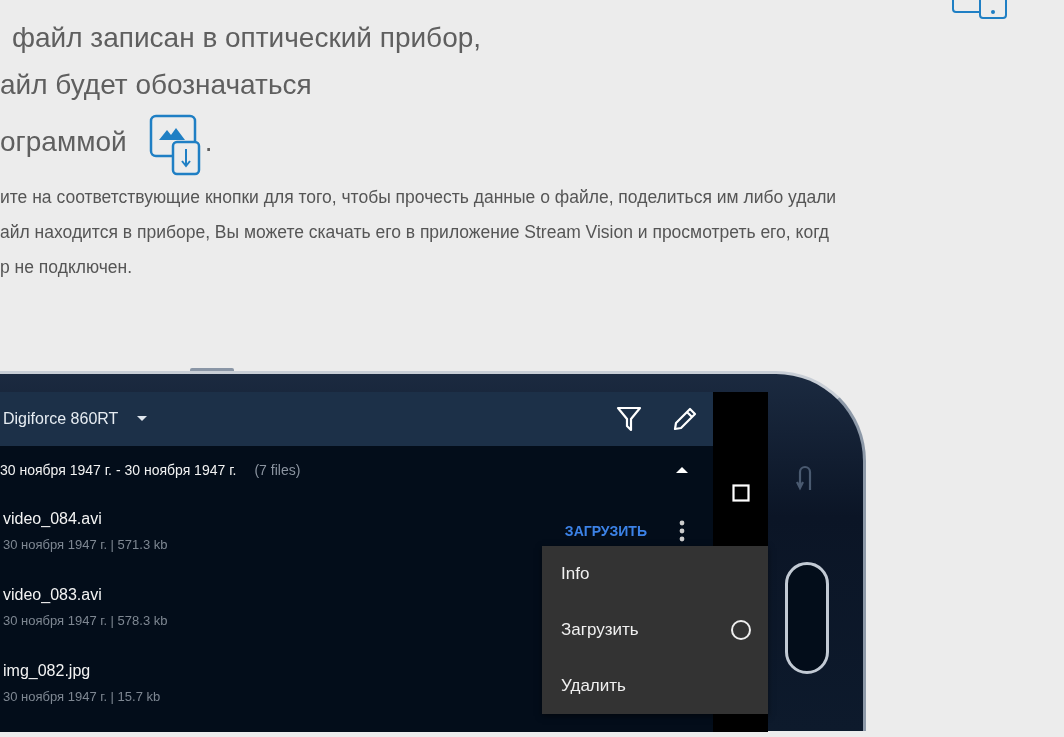 The height and width of the screenshot is (737, 1064). I want to click on intro-text: ограммой, so click(63, 142).